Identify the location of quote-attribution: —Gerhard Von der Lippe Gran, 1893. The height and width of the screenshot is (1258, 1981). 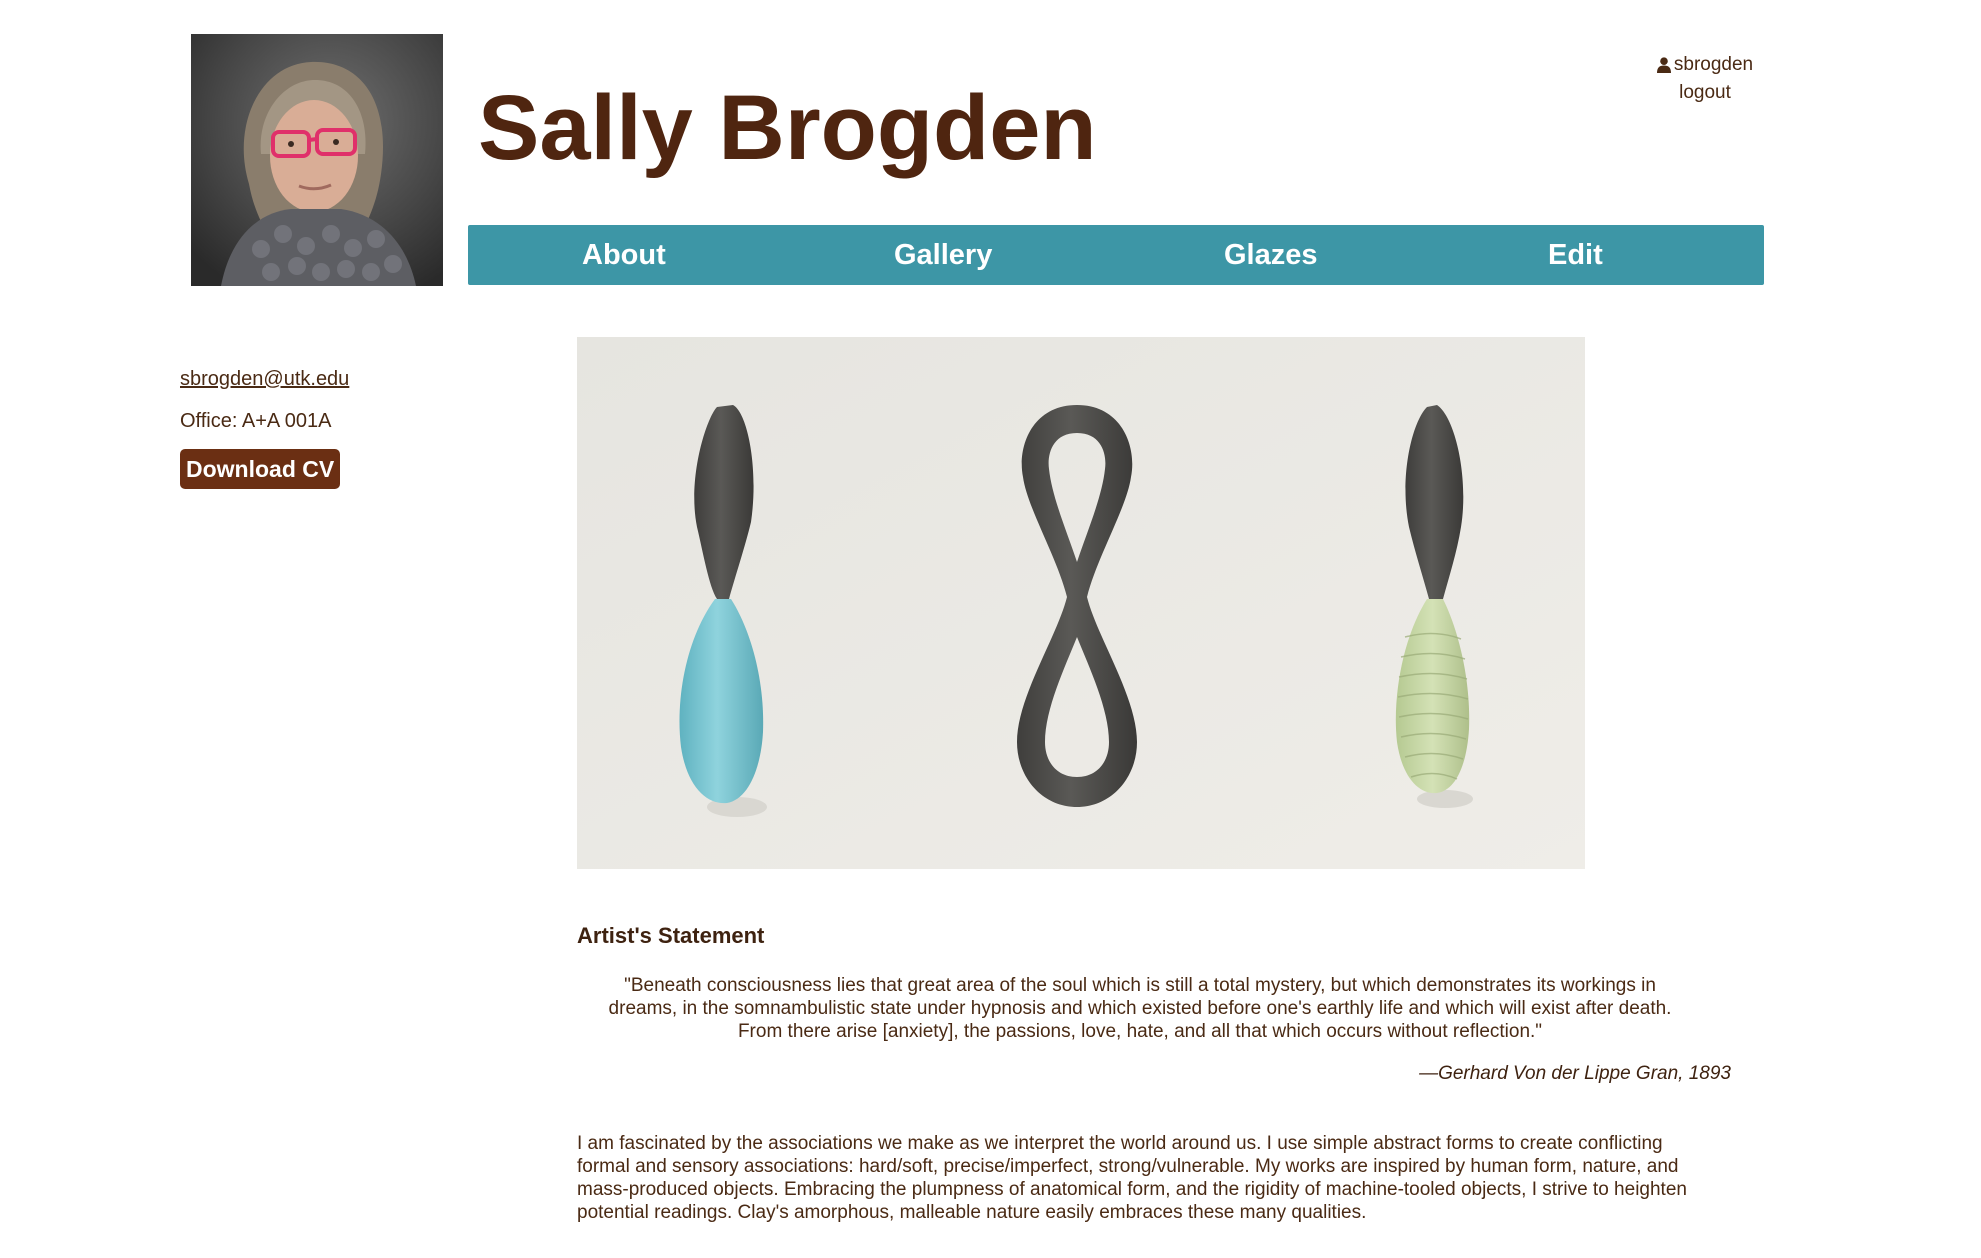
(1575, 1073).